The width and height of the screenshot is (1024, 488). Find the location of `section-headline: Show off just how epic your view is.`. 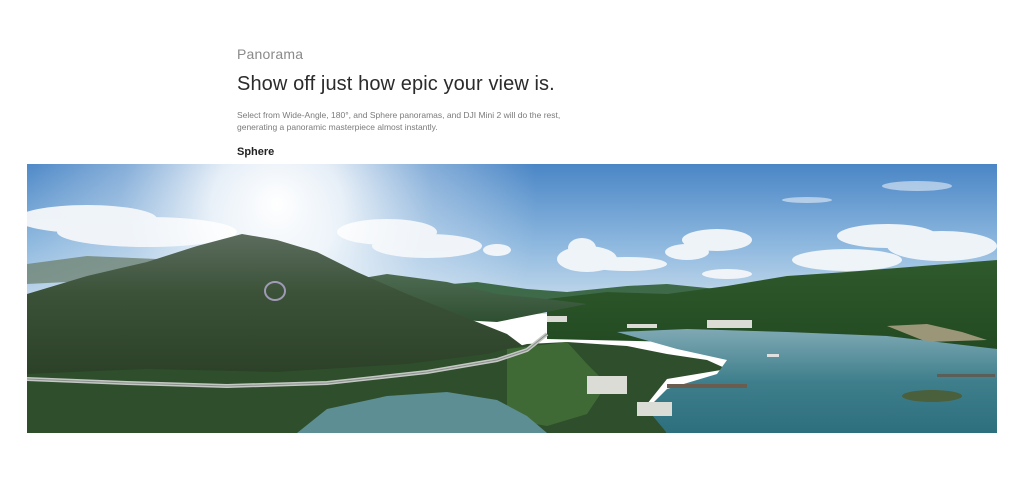

section-headline: Show off just how epic your view is. is located at coordinates (396, 84).